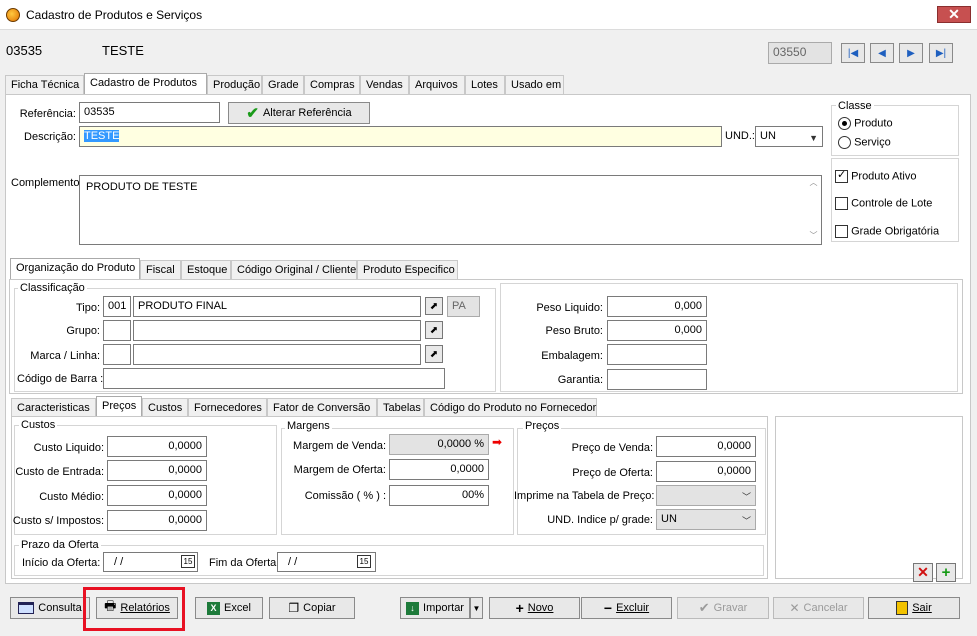  Describe the element at coordinates (818, 608) in the screenshot. I see `cancelar-button: ✕ Cancelar` at that location.